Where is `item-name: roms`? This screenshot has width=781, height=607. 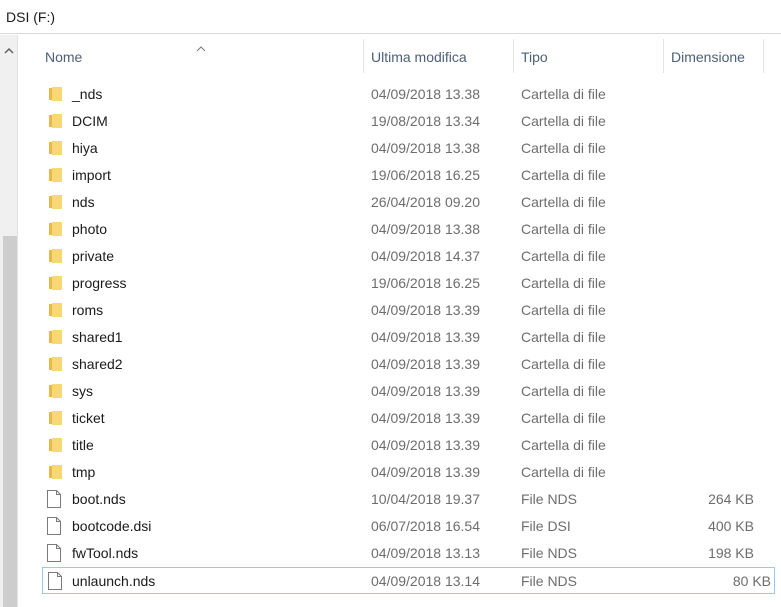
item-name: roms is located at coordinates (88, 310).